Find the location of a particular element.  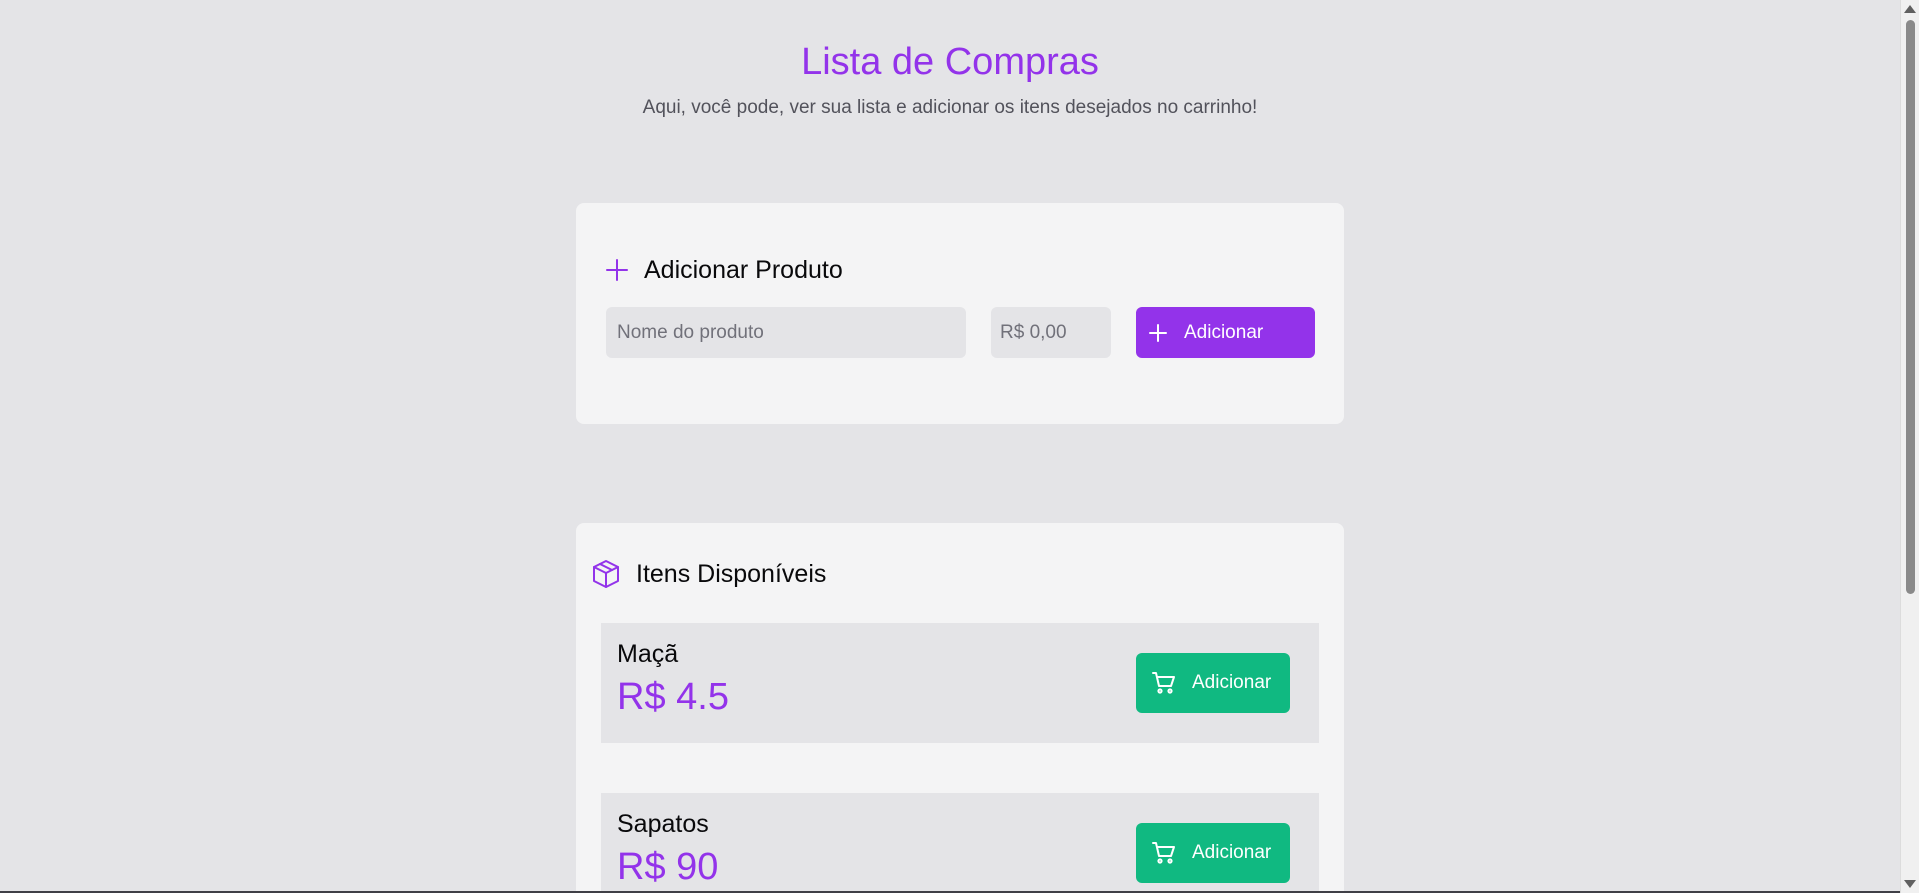

add-product-form: Adicionar is located at coordinates (960, 332).